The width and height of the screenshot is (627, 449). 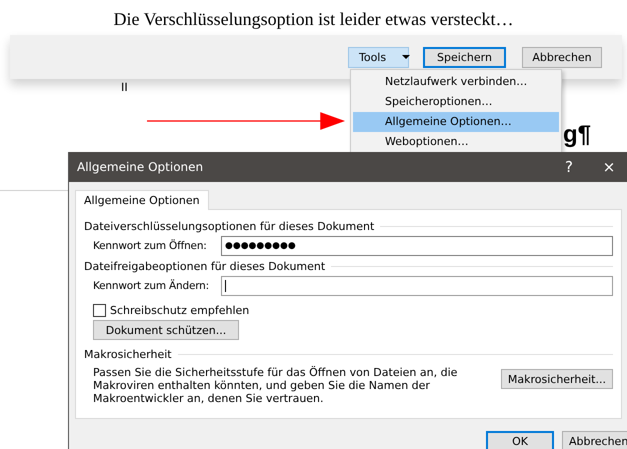 What do you see at coordinates (608, 167) in the screenshot?
I see `close-button: ×` at bounding box center [608, 167].